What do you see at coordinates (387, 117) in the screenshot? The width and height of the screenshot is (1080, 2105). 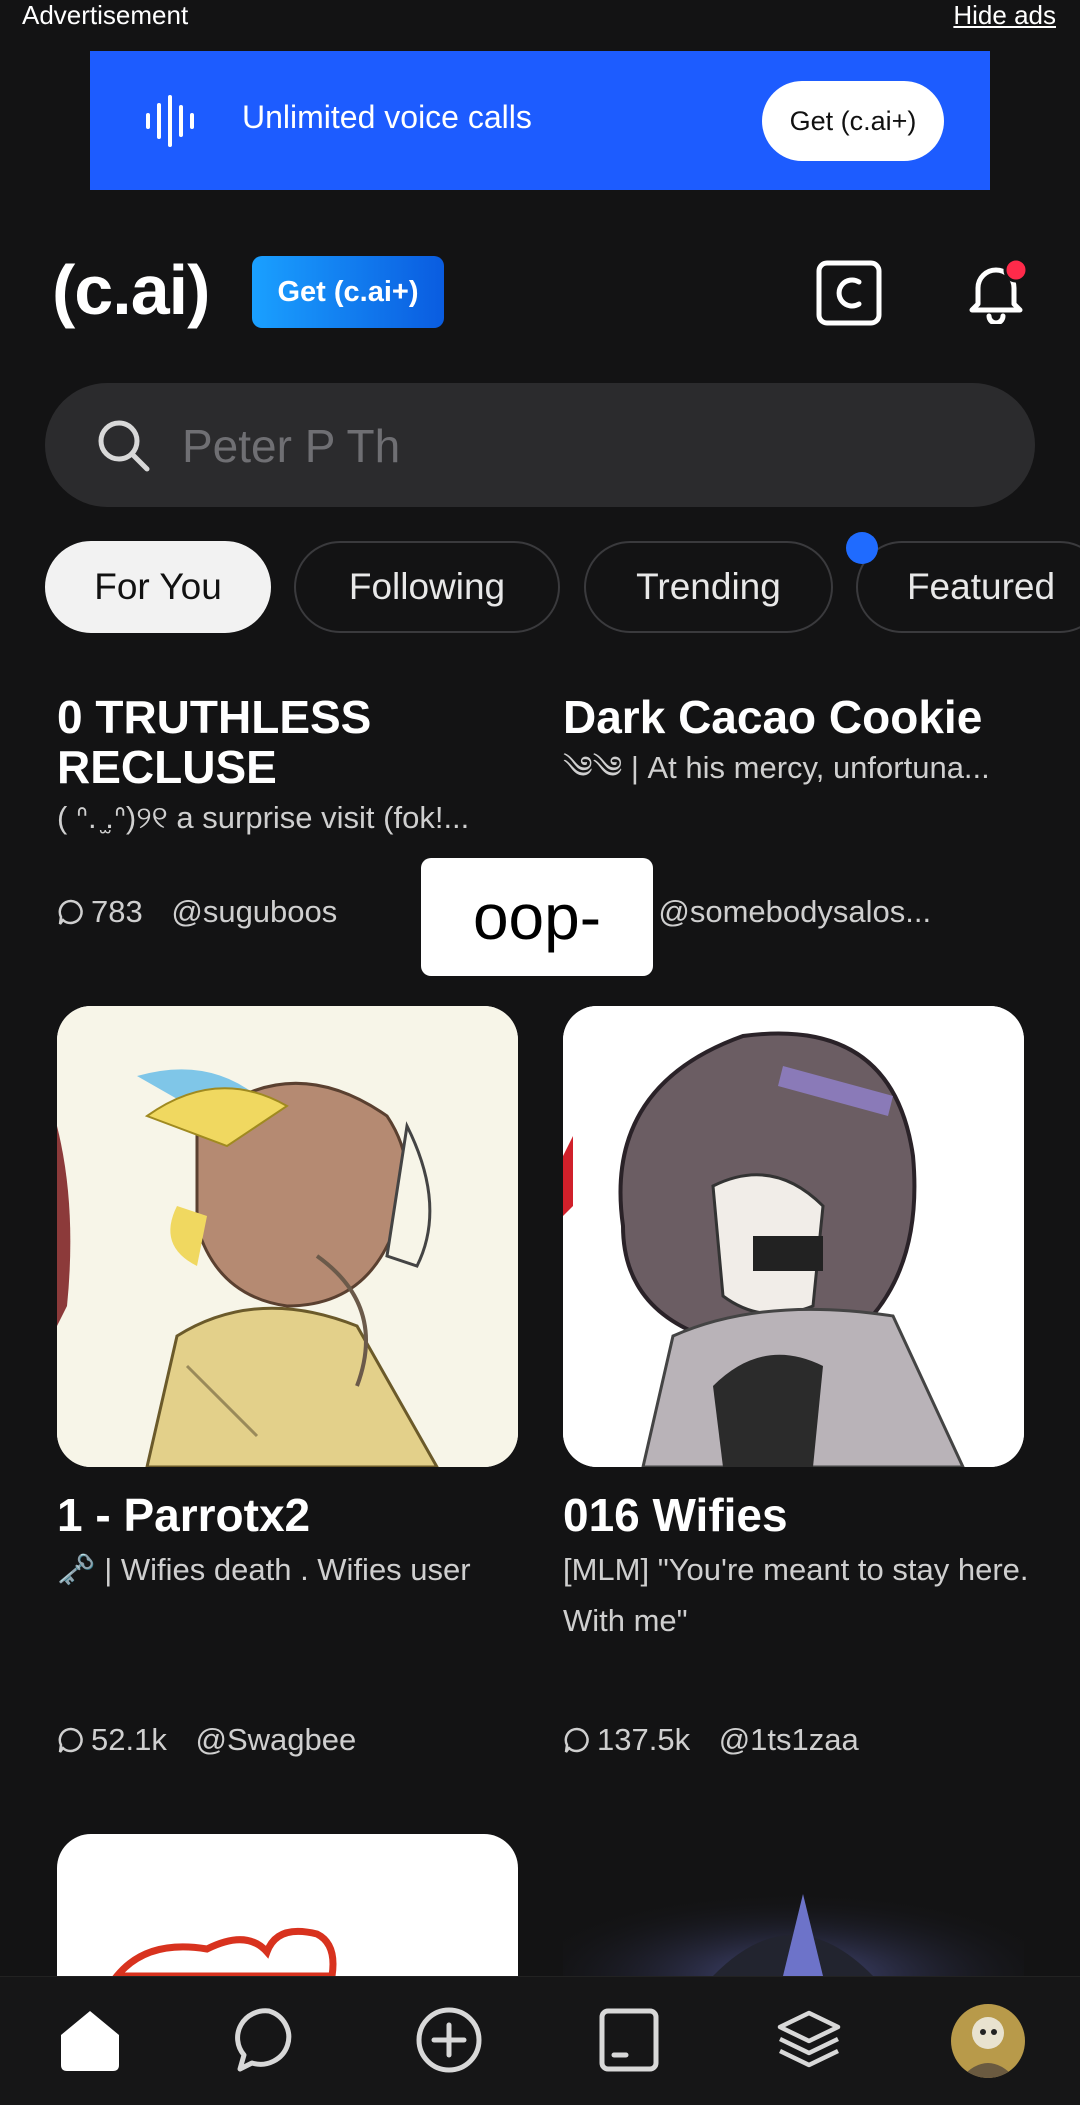 I see `ad-banner-text: Unlimited voice calls` at bounding box center [387, 117].